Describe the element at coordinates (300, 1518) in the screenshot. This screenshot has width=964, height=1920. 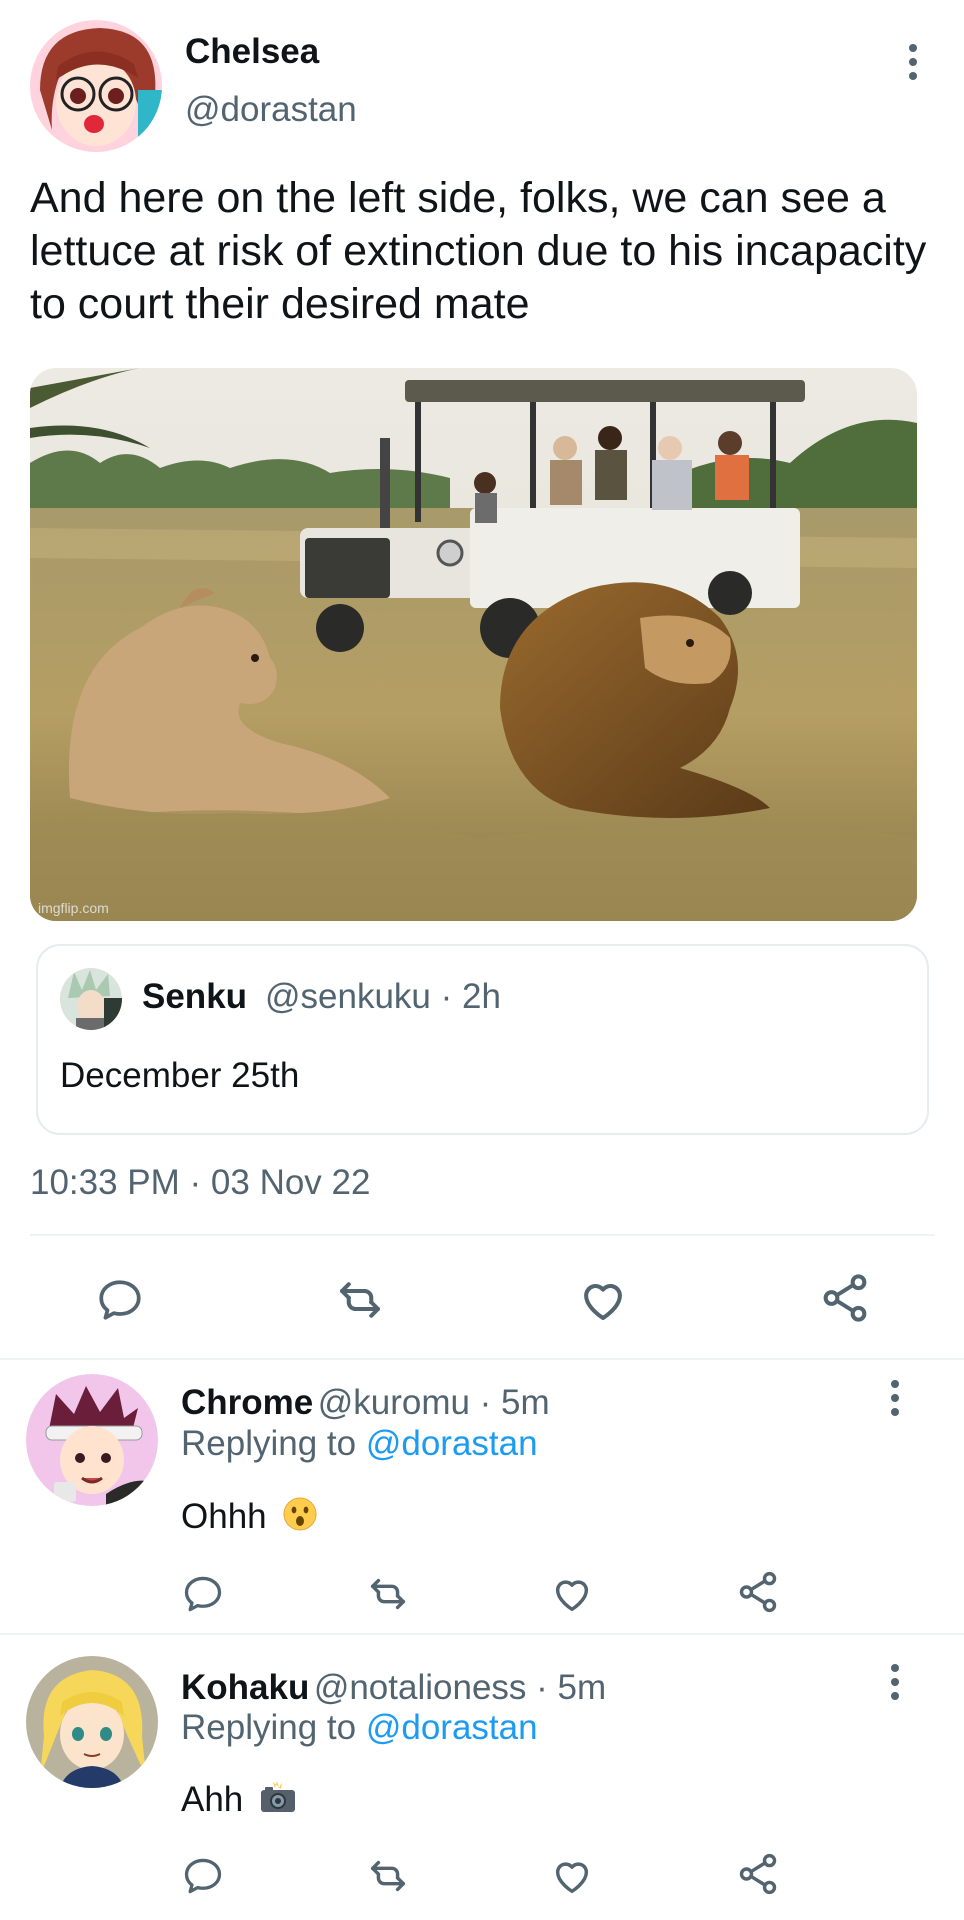
I see `astonished-face-icon` at that location.